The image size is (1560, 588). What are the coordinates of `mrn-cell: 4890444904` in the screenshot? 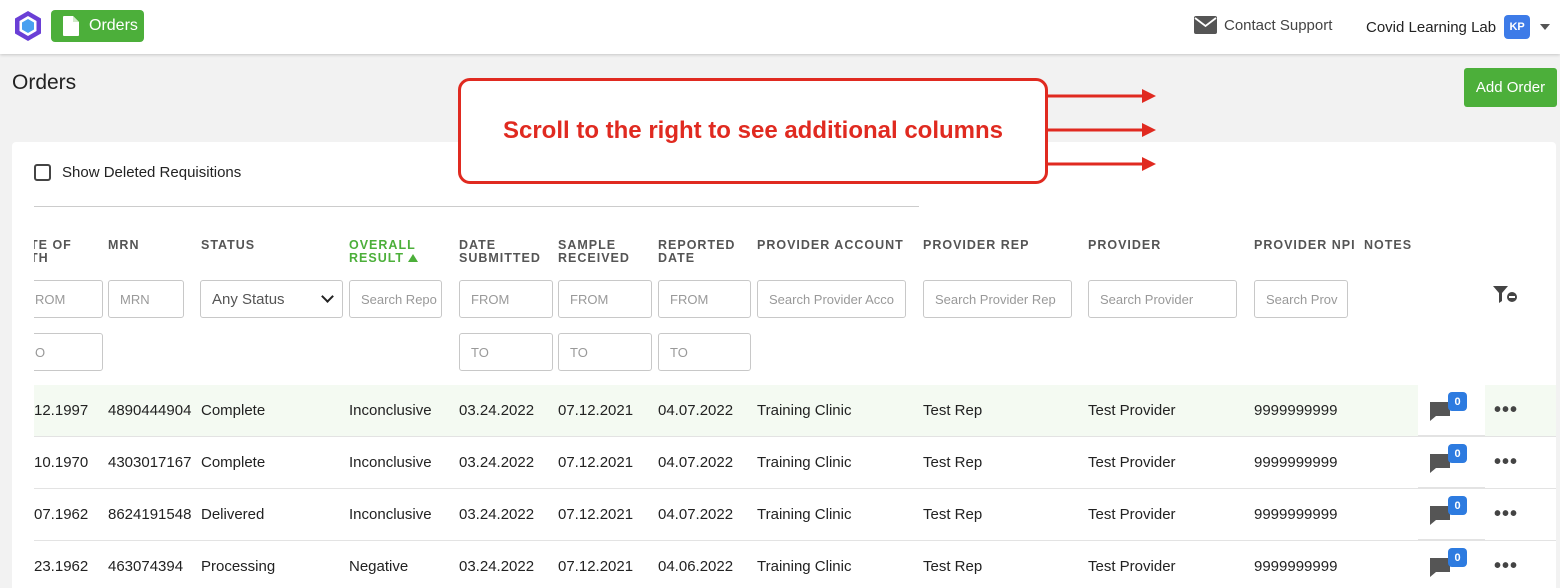 It's located at (150, 410).